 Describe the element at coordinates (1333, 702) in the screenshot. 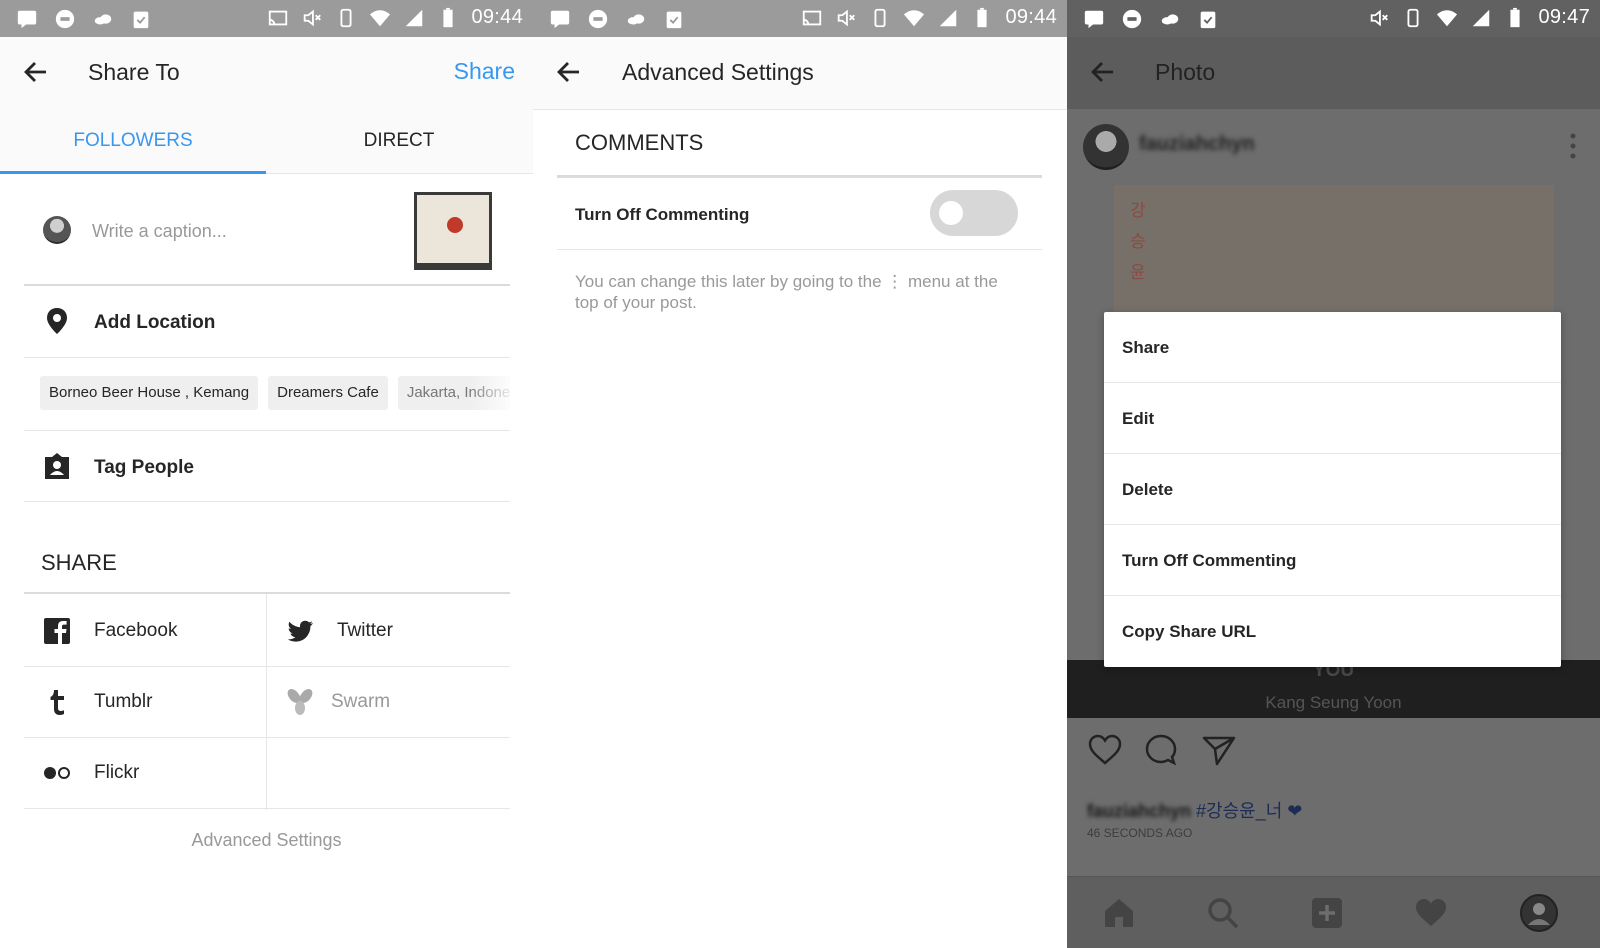

I see `album-artist: Kang Seung Yoon` at that location.